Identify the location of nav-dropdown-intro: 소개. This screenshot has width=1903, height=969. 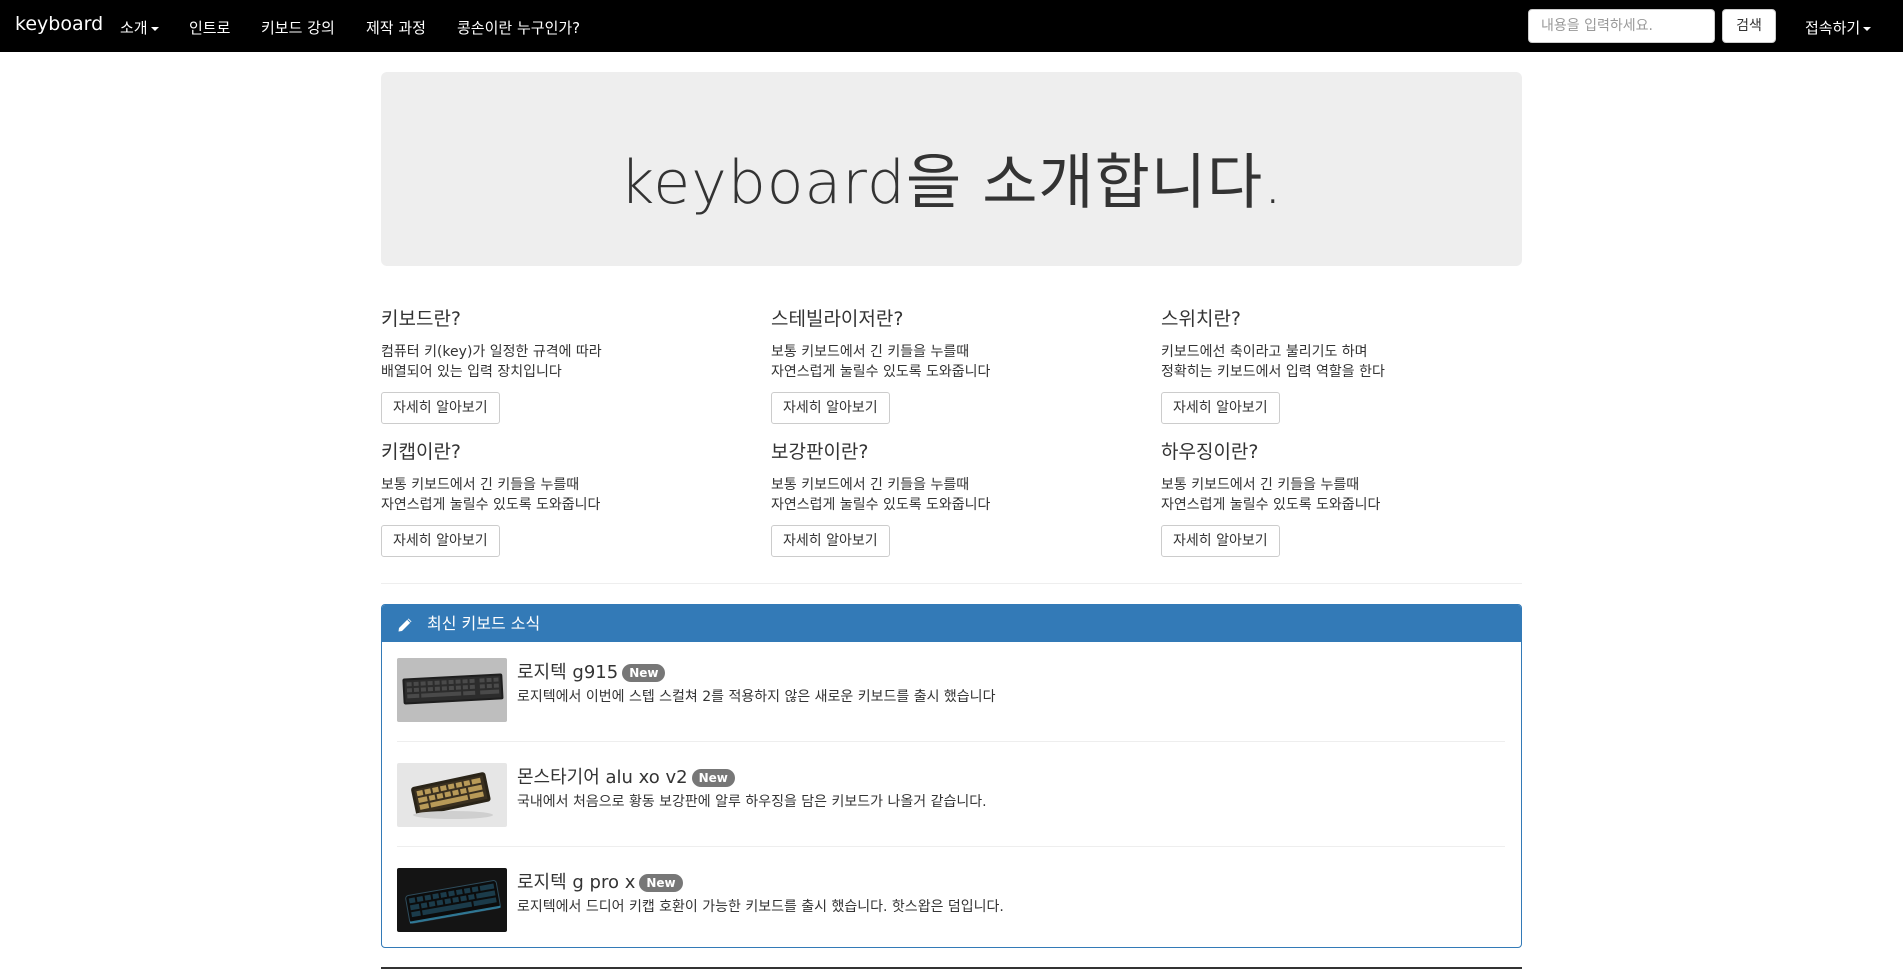
(139, 27).